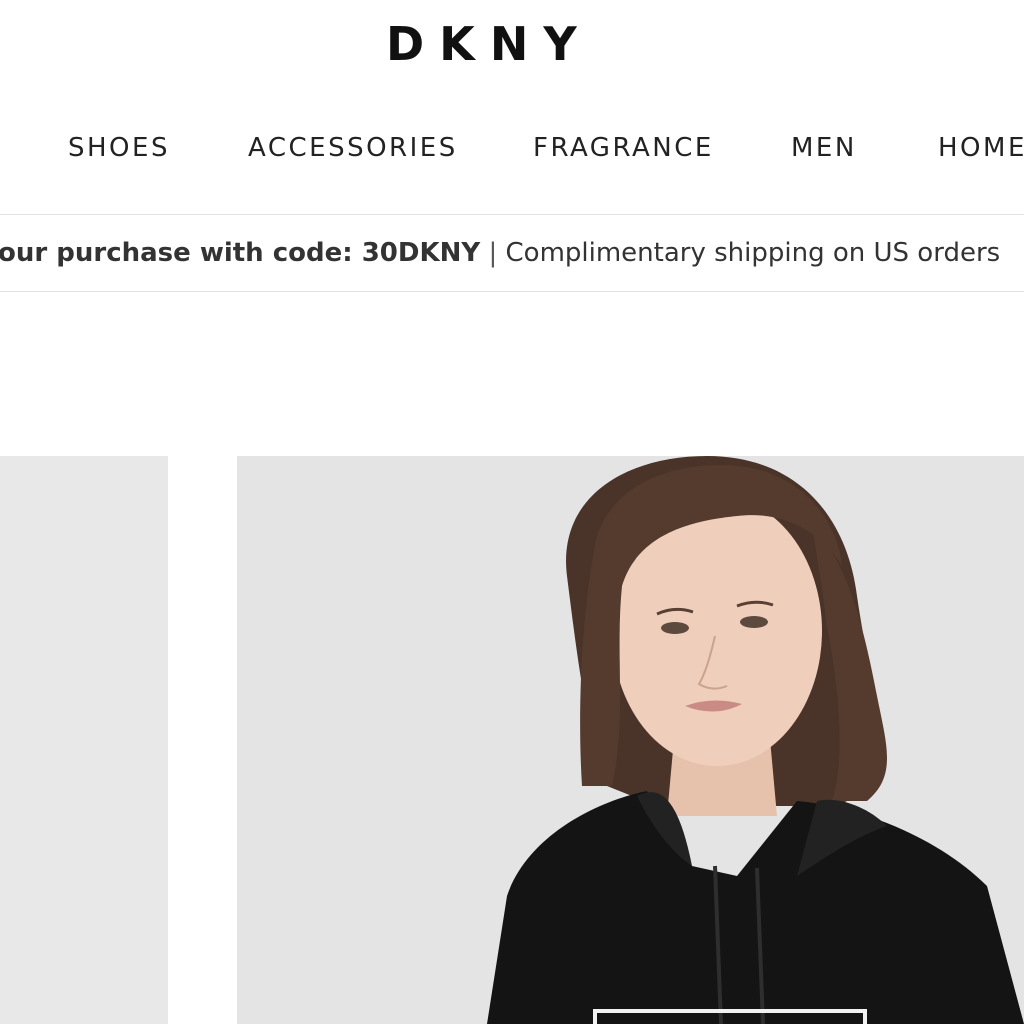 The width and height of the screenshot is (1024, 1024). I want to click on shipping-text: Complimentary shipping on US orders, so click(753, 253).